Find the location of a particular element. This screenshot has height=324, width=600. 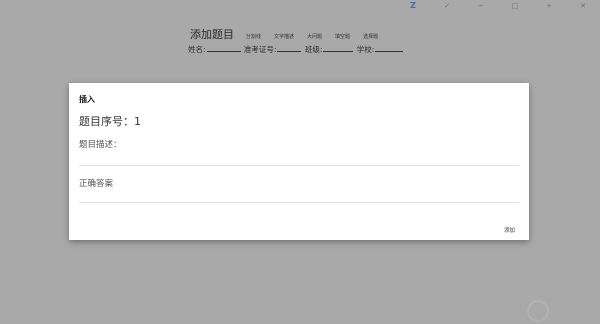

toolbar-fill-blank-button: 填空题 is located at coordinates (342, 36).